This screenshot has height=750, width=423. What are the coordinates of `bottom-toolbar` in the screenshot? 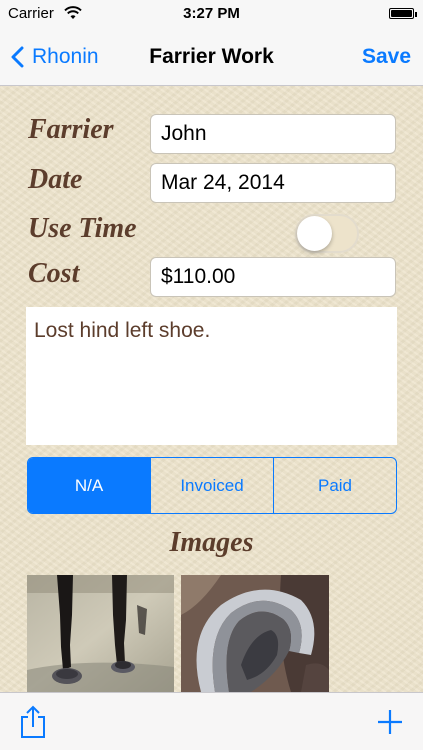 It's located at (211, 721).